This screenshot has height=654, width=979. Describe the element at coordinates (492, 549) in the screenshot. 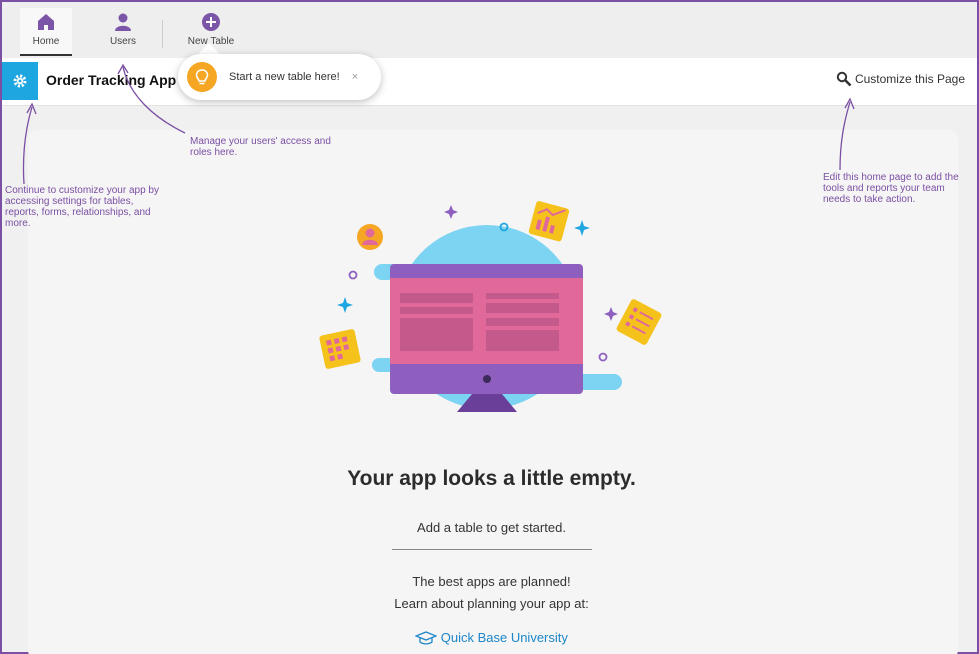

I see `divider` at that location.